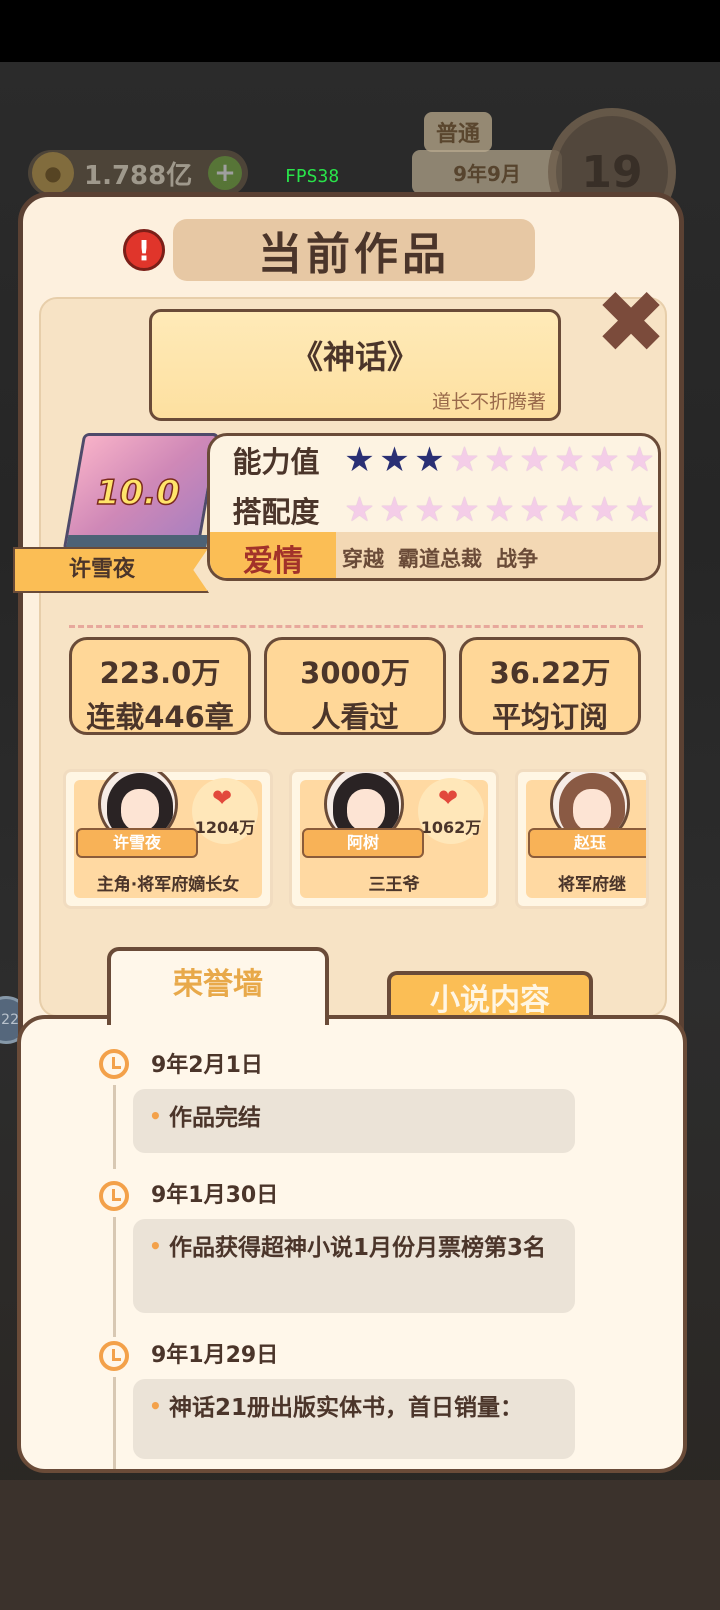  What do you see at coordinates (363, 559) in the screenshot?
I see `sub-genre: 穿越` at bounding box center [363, 559].